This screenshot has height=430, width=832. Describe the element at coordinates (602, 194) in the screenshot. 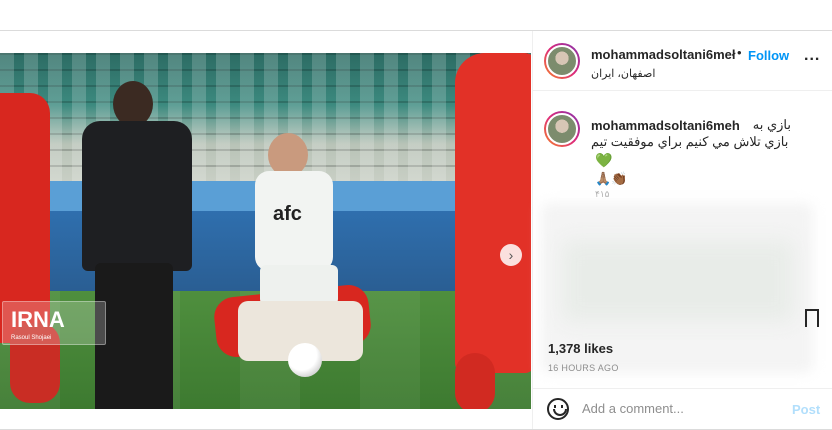

I see `caption-faint-text: ۴۱۵` at that location.